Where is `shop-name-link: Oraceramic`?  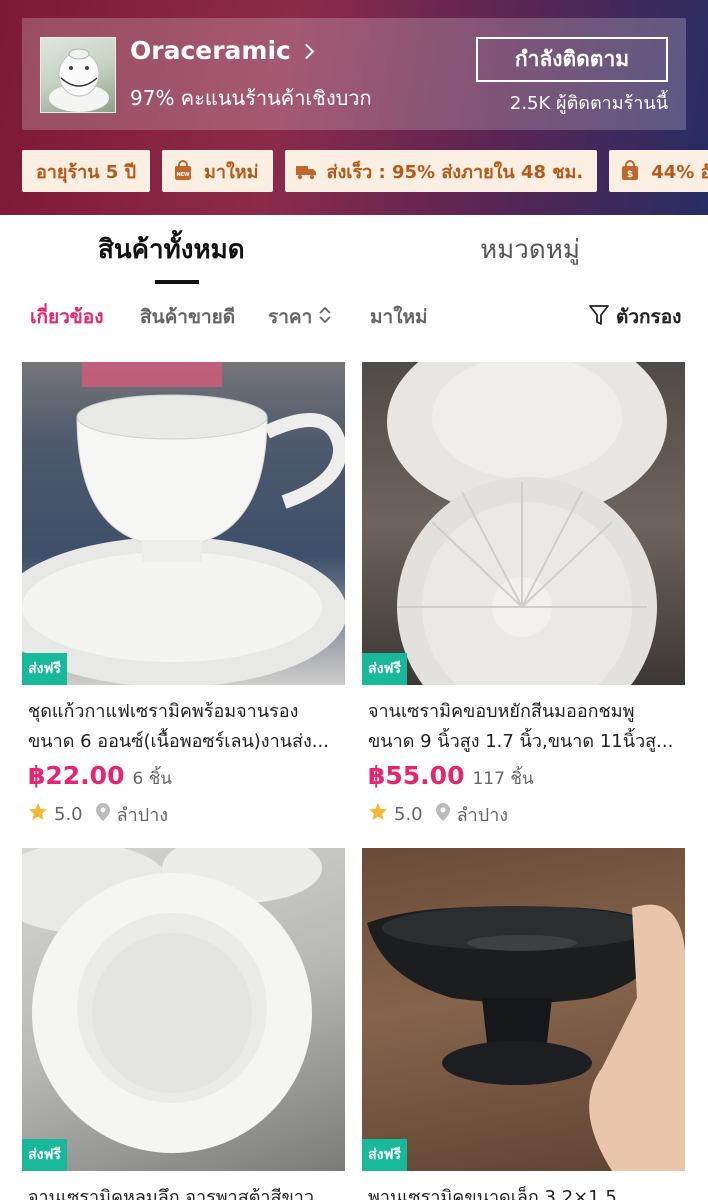
shop-name-link: Oraceramic is located at coordinates (222, 50).